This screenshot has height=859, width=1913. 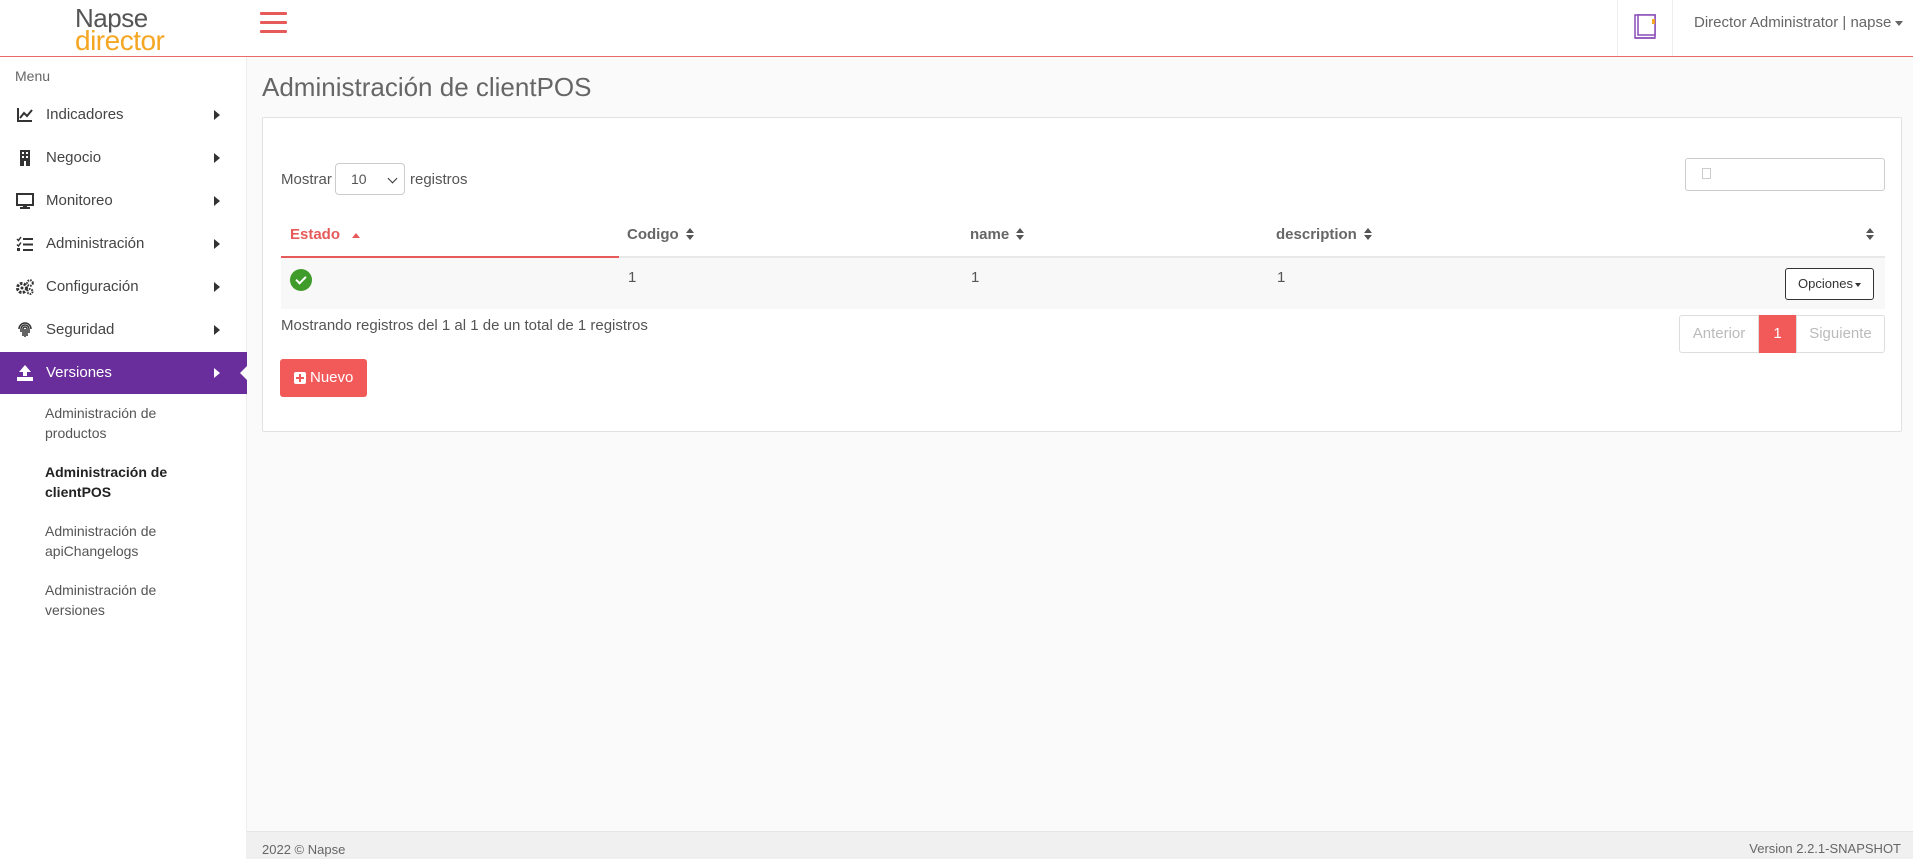 What do you see at coordinates (78, 492) in the screenshot?
I see `submenu-label-line: clientPOS` at bounding box center [78, 492].